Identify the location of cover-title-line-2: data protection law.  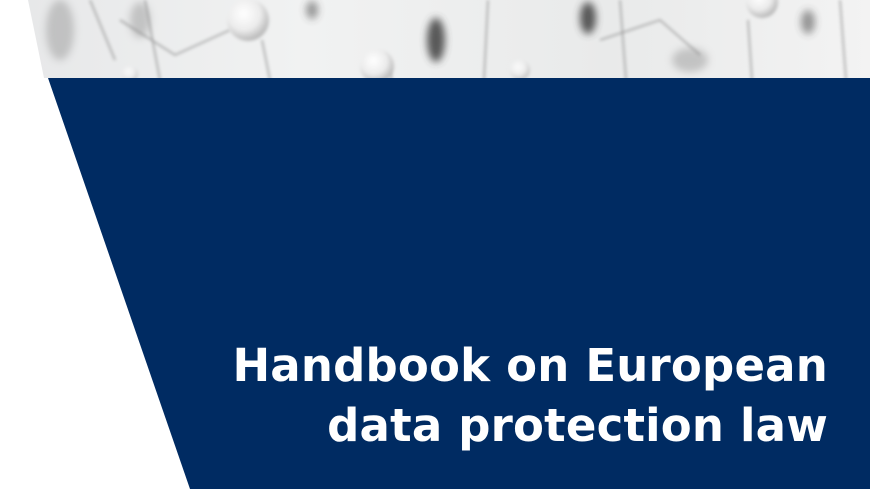
(577, 425).